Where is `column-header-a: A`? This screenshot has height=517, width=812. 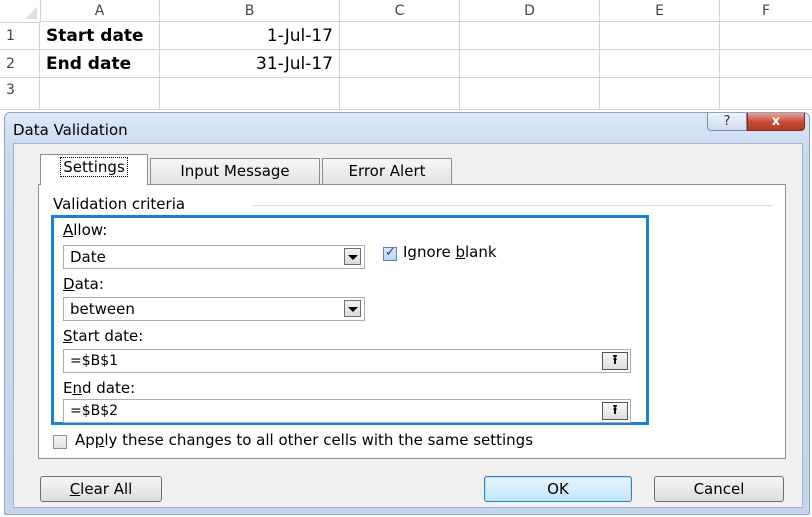
column-header-a: A is located at coordinates (100, 11).